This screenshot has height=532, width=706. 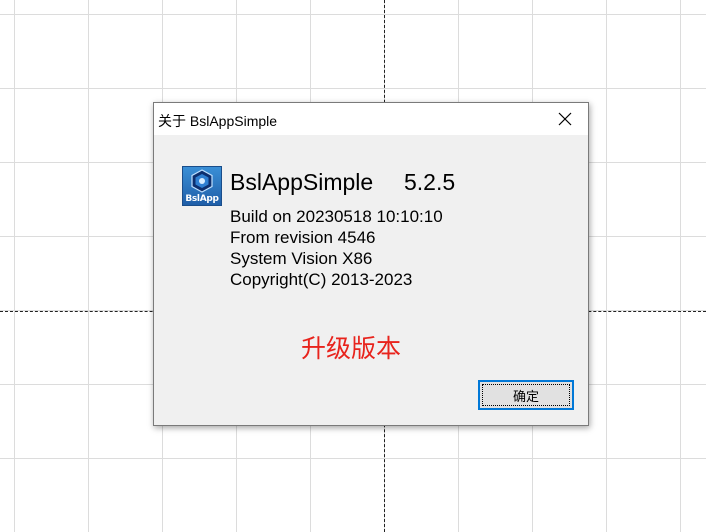 I want to click on ok-button-label: 确定, so click(x=525, y=397).